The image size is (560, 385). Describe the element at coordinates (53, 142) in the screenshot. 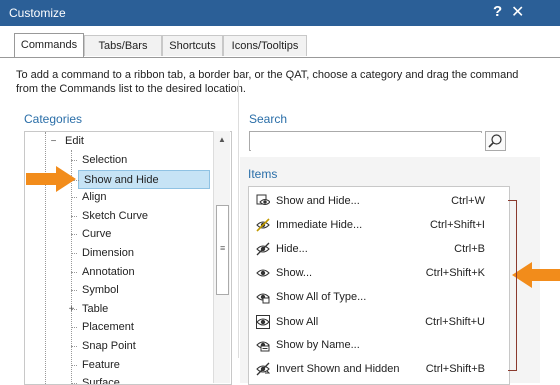

I see `collapse-icon: −` at that location.